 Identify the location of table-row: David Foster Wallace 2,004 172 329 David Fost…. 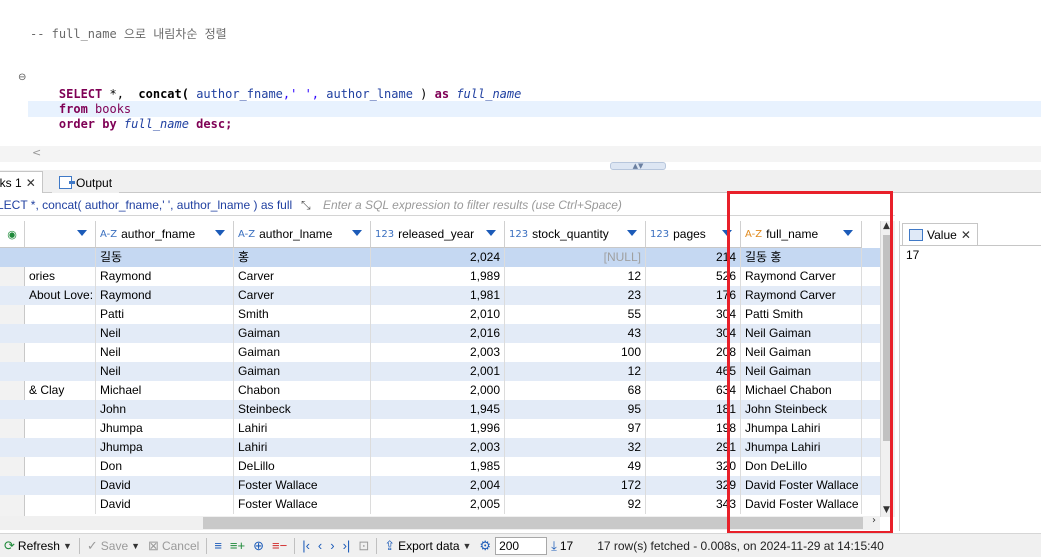
(440, 485).